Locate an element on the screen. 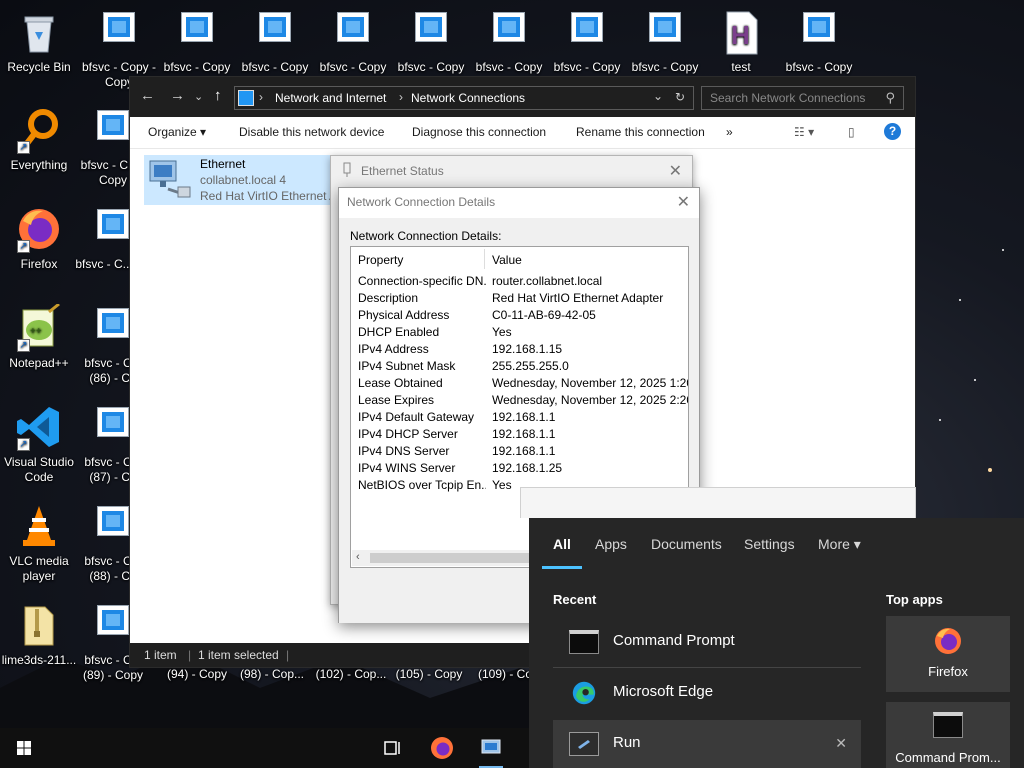  desktop-icon-everything: ↗ Everything is located at coordinates (39, 139).